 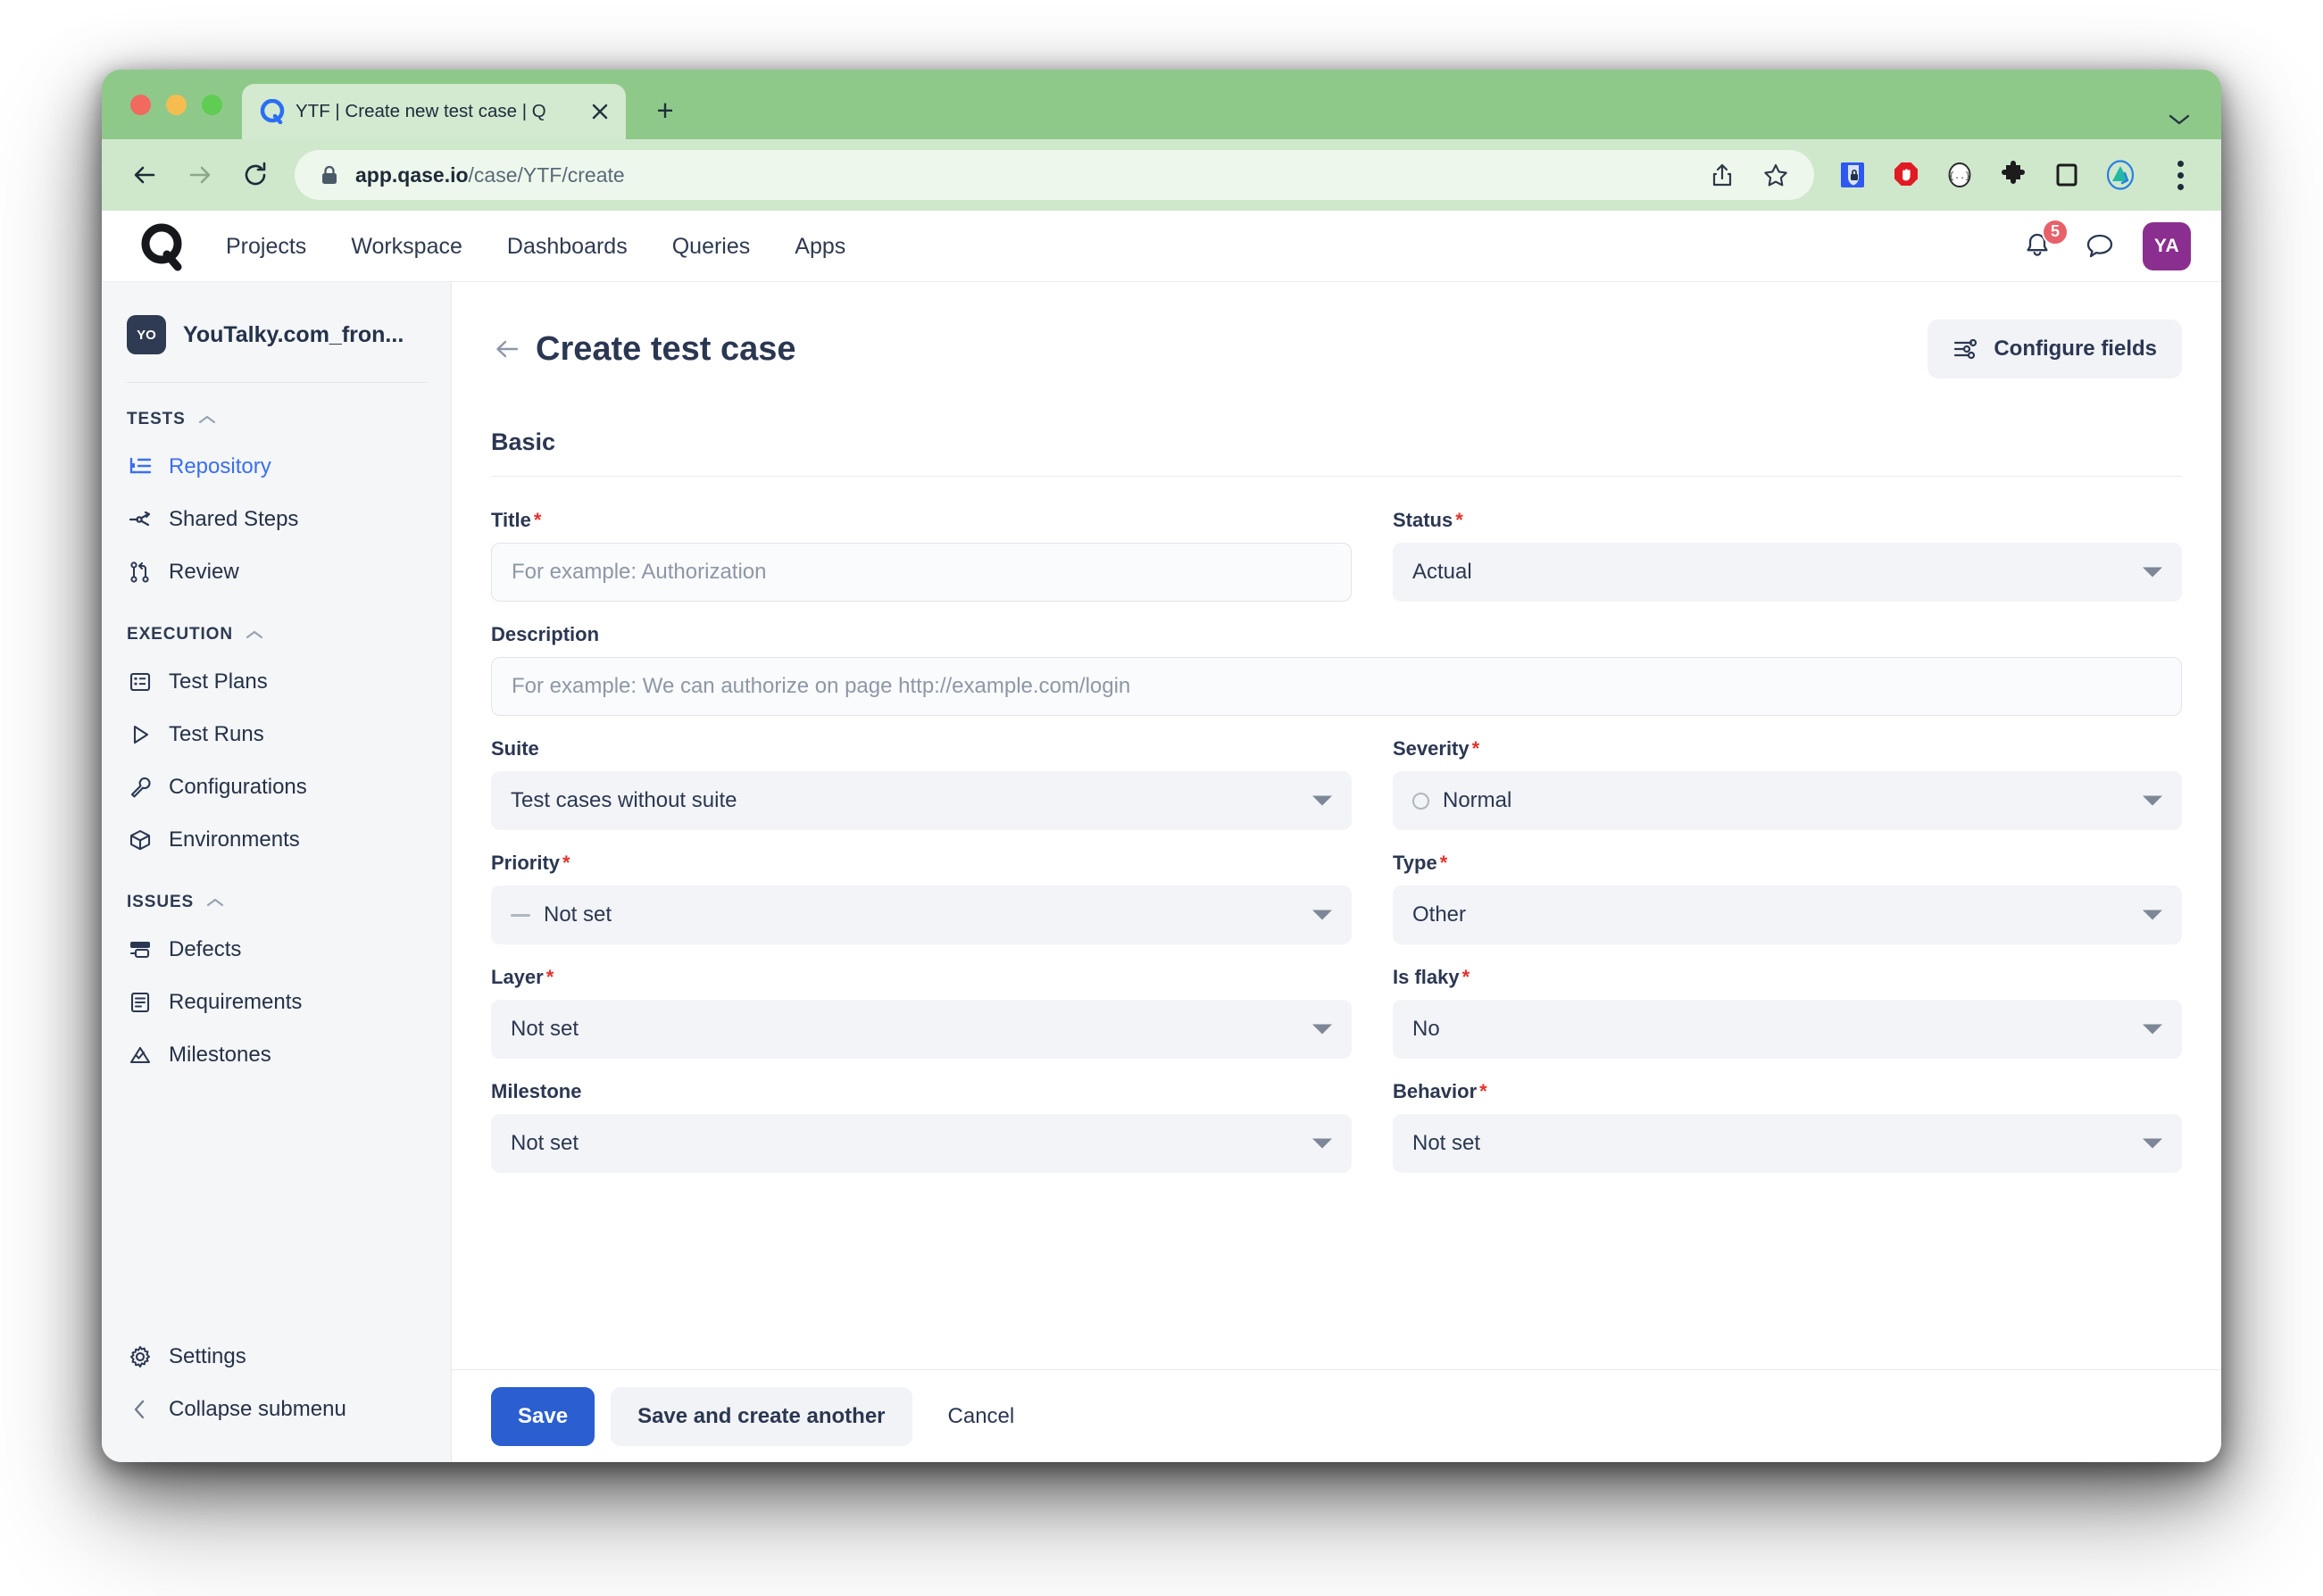 What do you see at coordinates (507, 349) in the screenshot?
I see `back-arrow-icon` at bounding box center [507, 349].